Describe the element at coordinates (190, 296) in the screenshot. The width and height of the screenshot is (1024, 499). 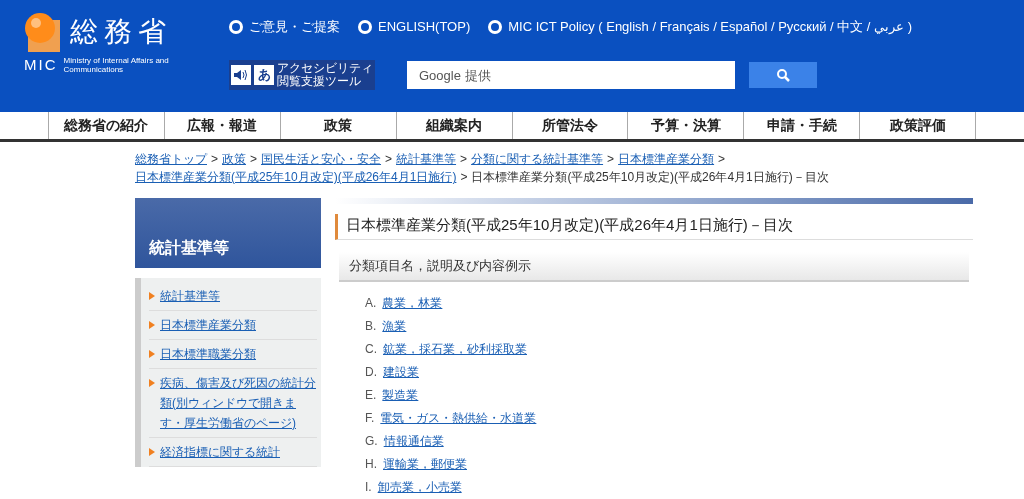
I see `sidebar-link: 統計基準等` at that location.